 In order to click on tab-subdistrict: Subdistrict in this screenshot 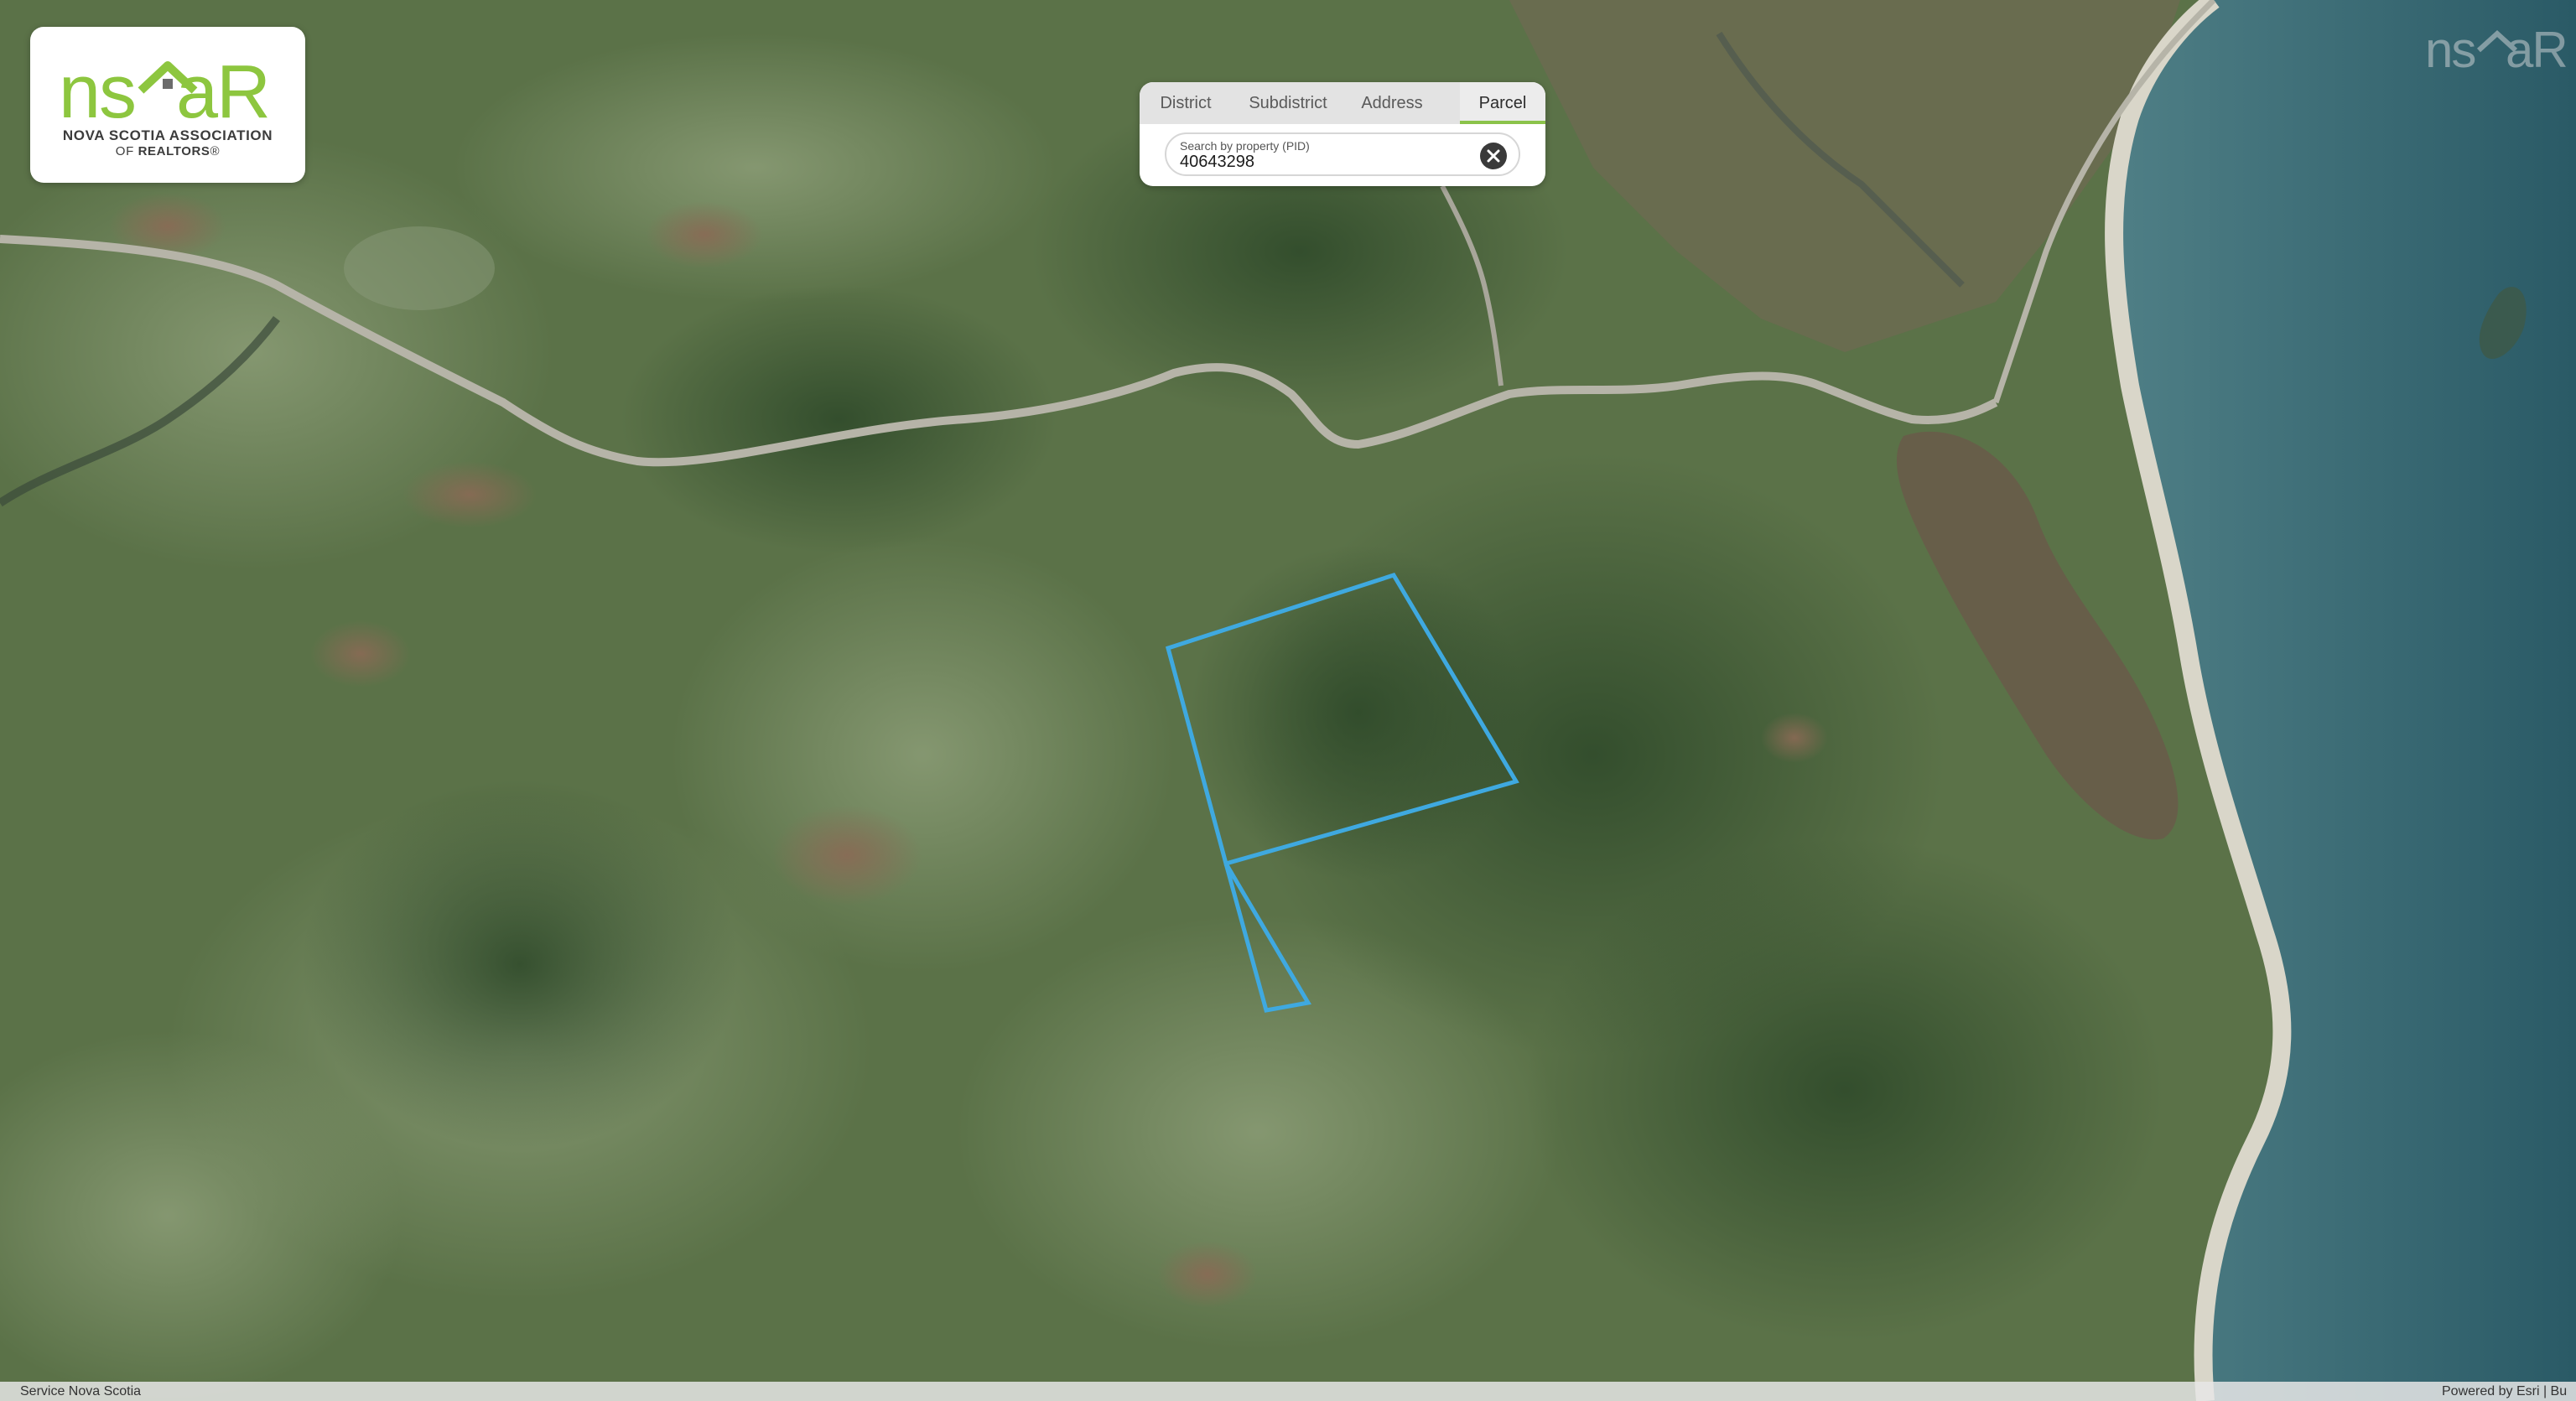, I will do `click(1288, 103)`.